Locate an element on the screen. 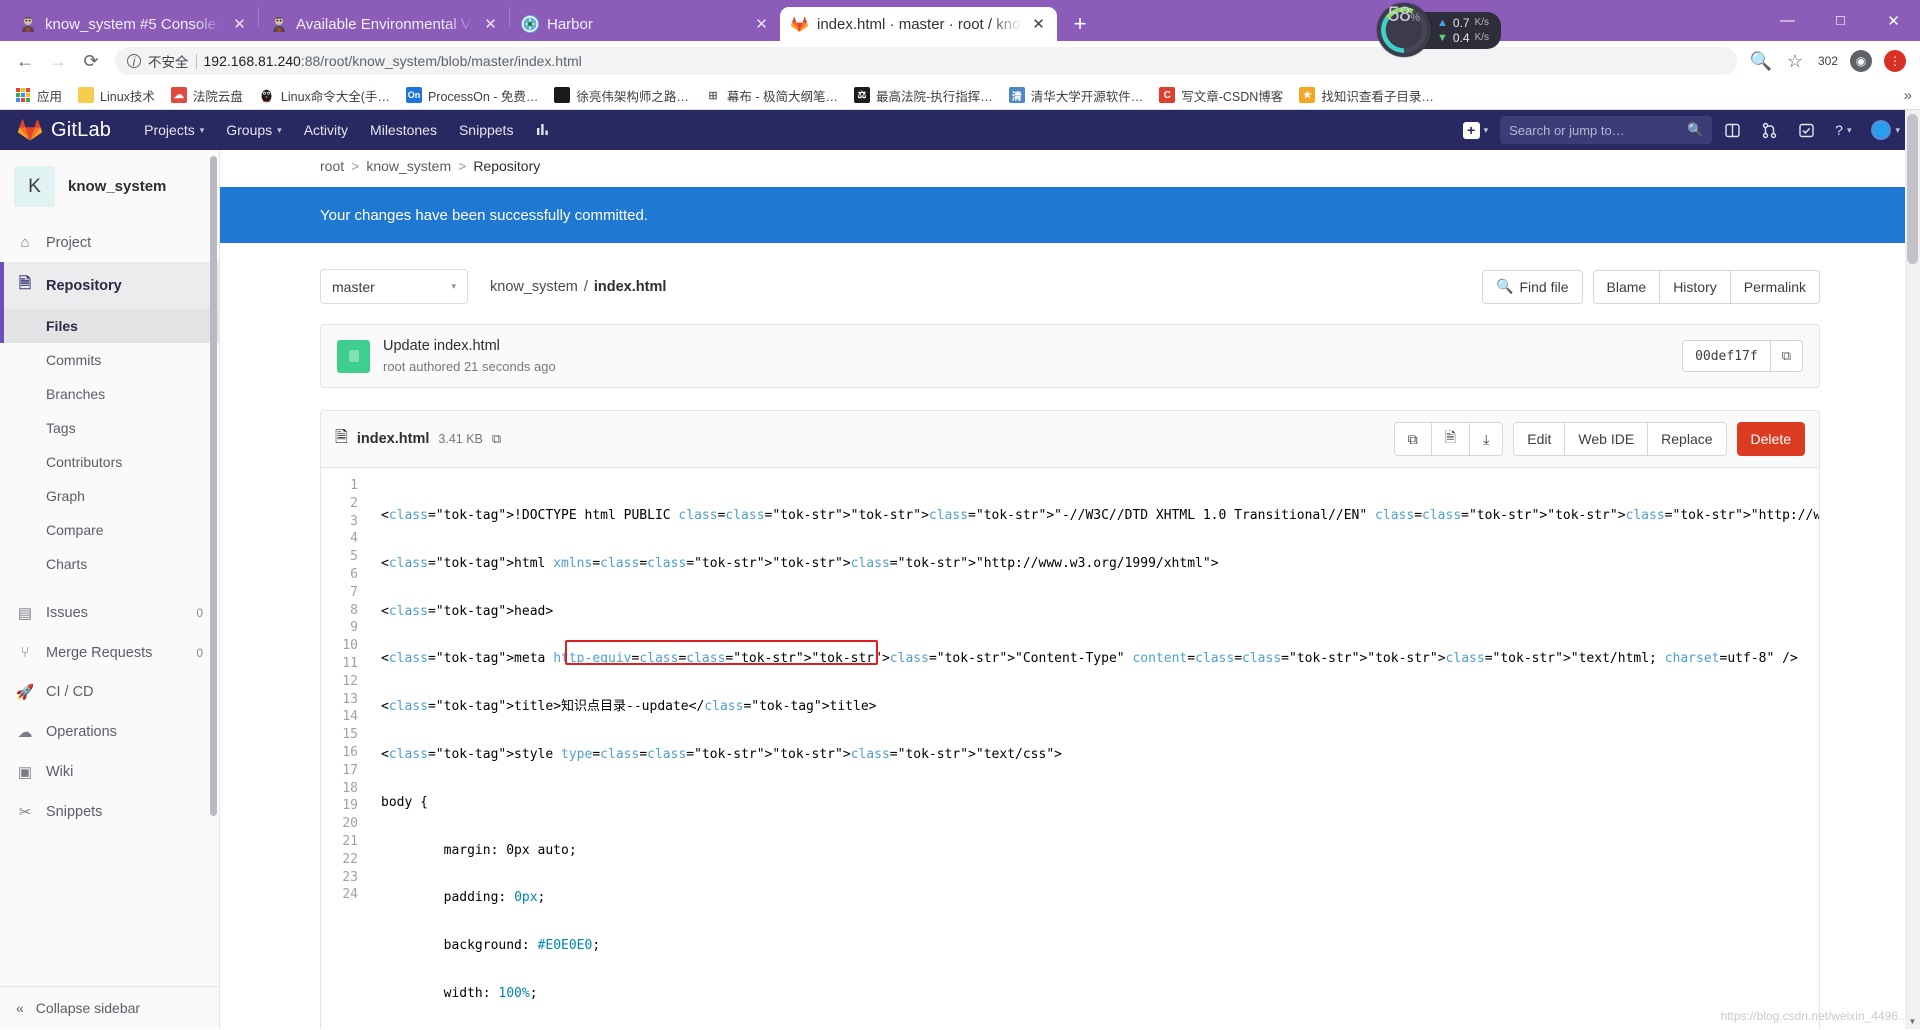 Image resolution: width=1920 pixels, height=1030 pixels. edit-button: Edit is located at coordinates (1539, 439).